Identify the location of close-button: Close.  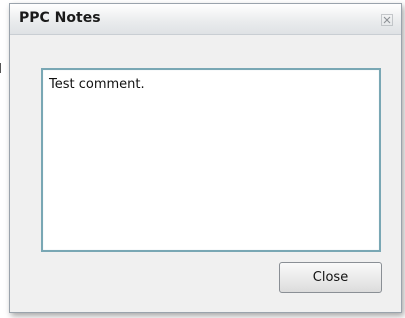
(330, 277).